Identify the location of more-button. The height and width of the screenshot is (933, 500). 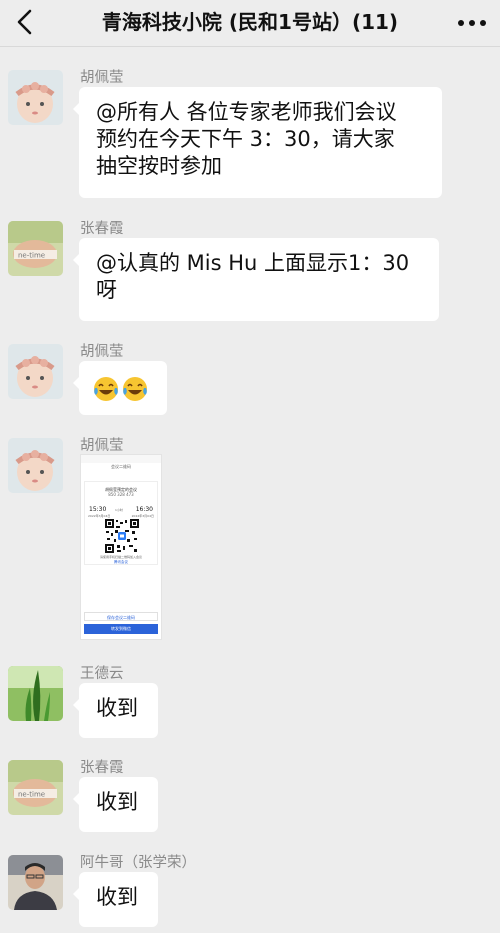
(472, 23).